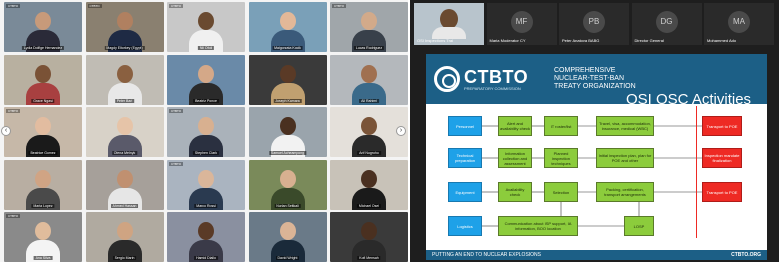 The width and height of the screenshot is (779, 262). I want to click on participant-tile: CTBTO Marco Rossi, so click(206, 184).